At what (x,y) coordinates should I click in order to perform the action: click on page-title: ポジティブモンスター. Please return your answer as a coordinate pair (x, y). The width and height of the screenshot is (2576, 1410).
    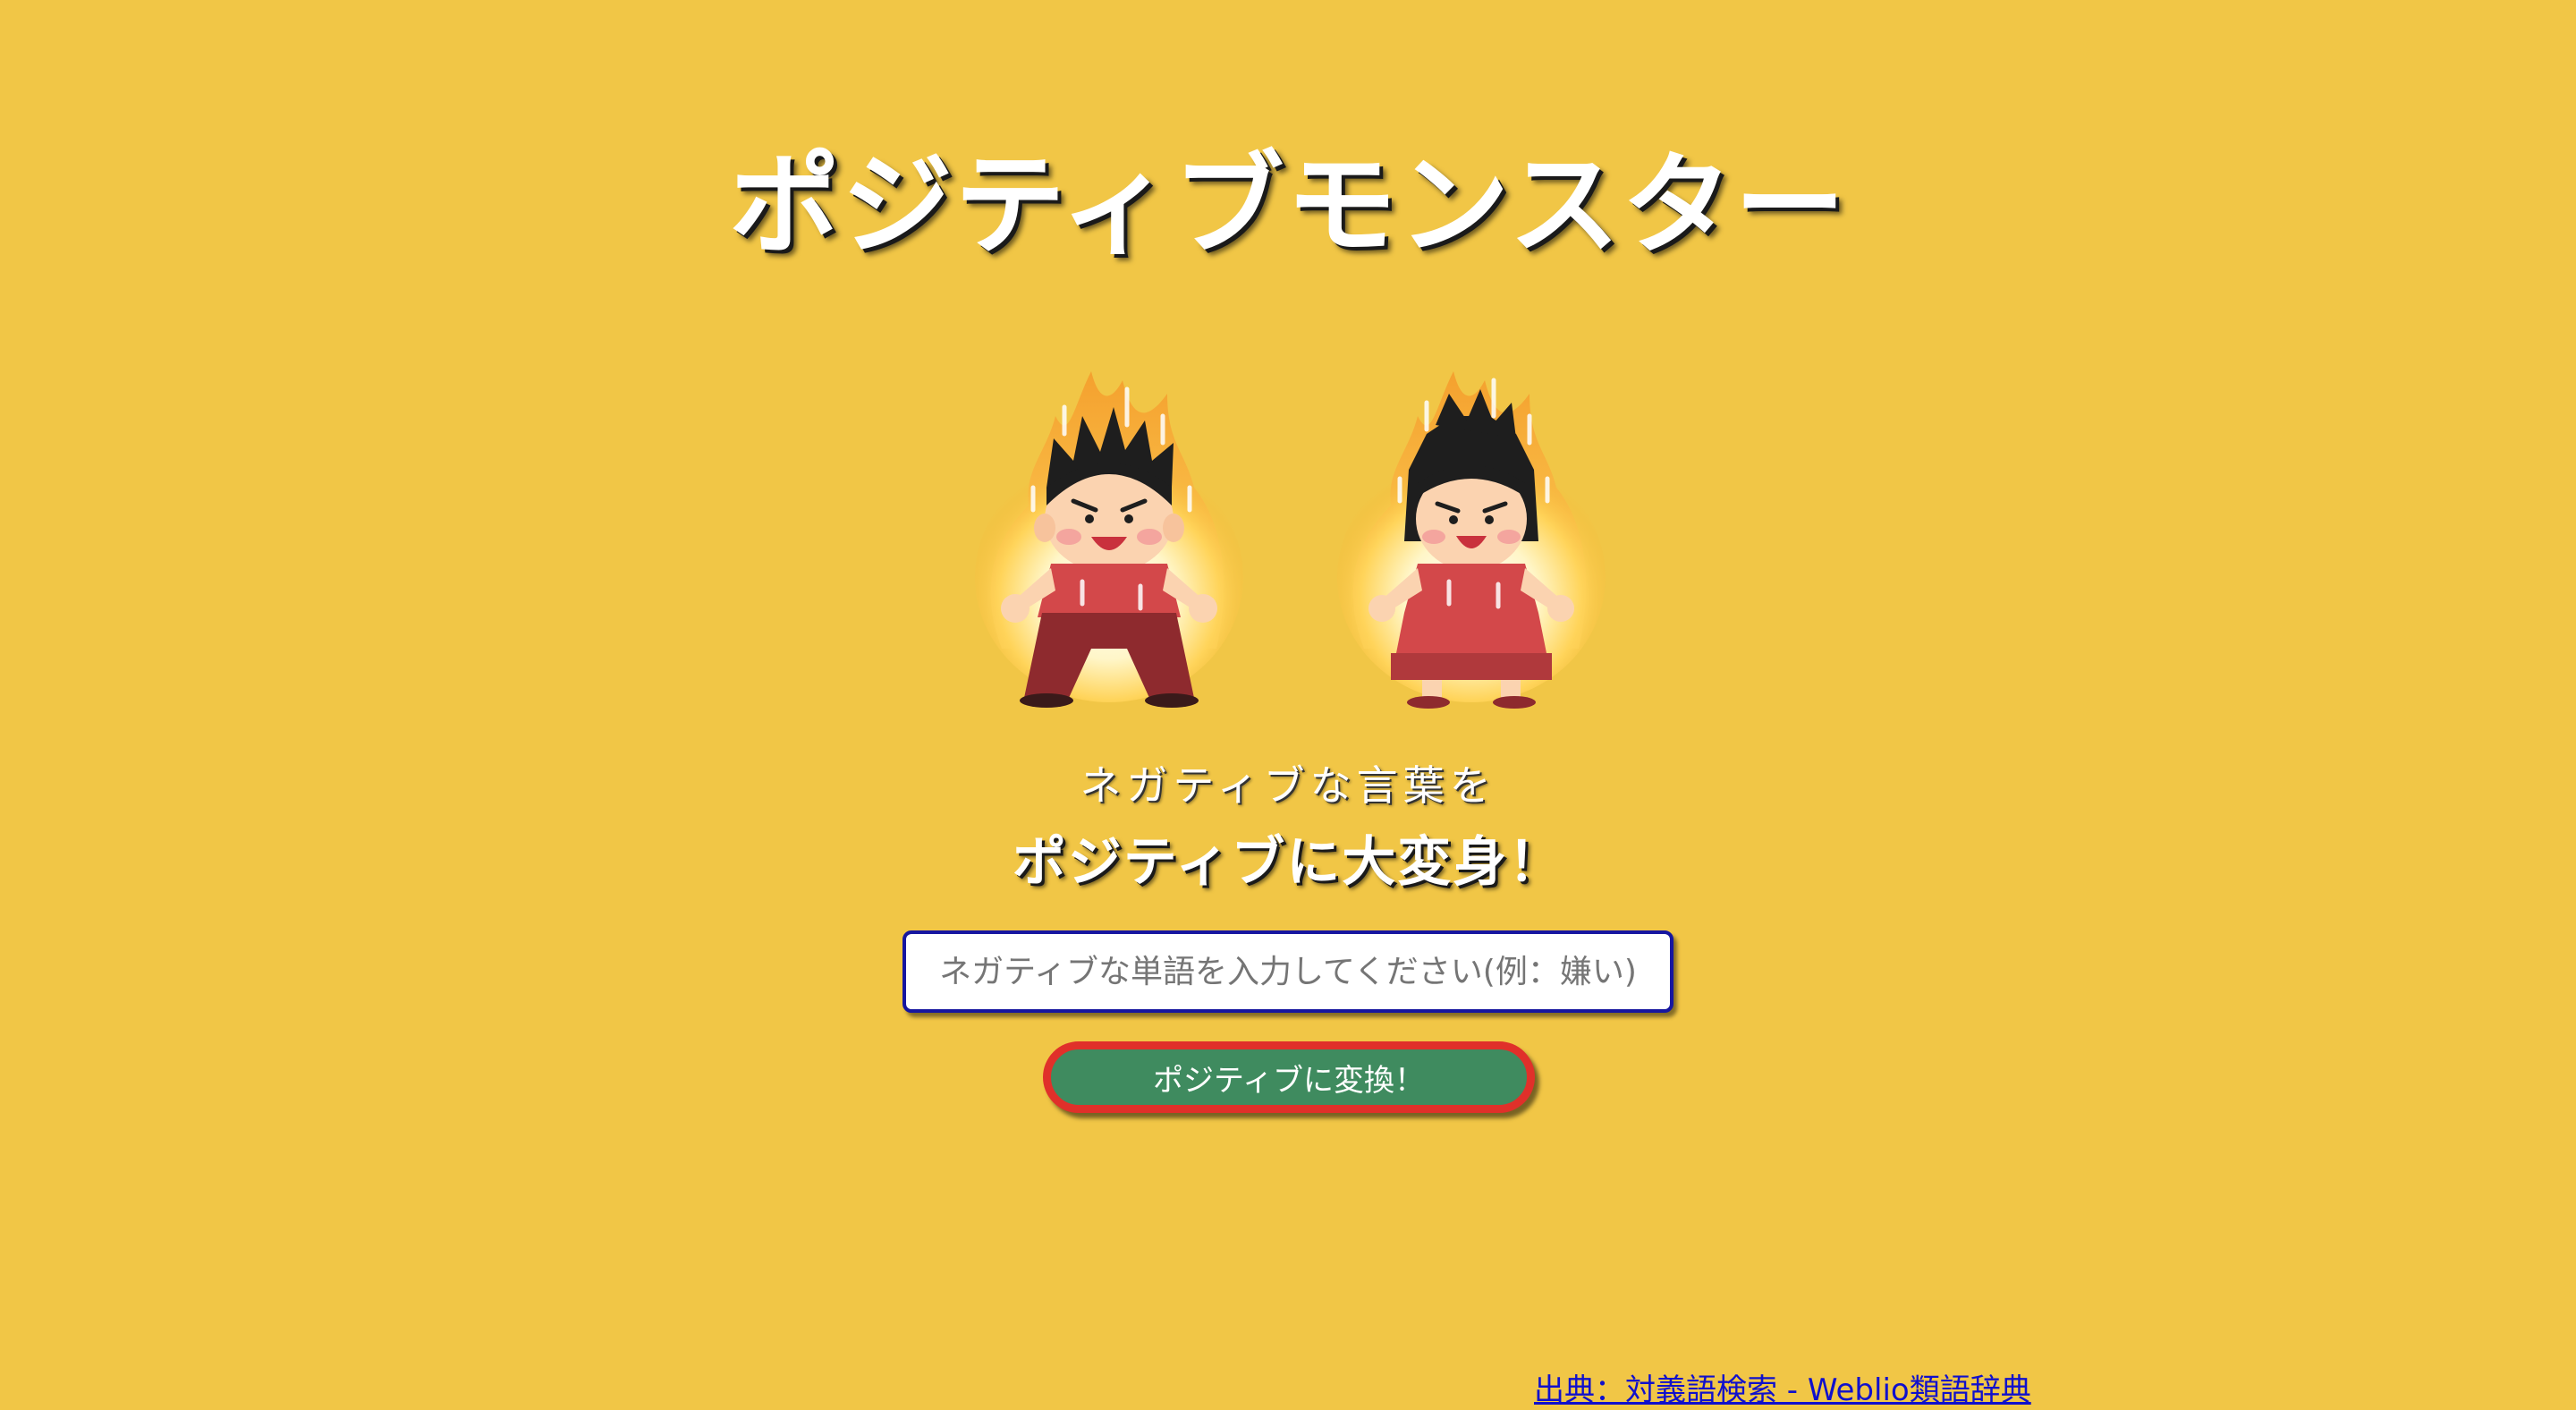
    Looking at the image, I should click on (1288, 205).